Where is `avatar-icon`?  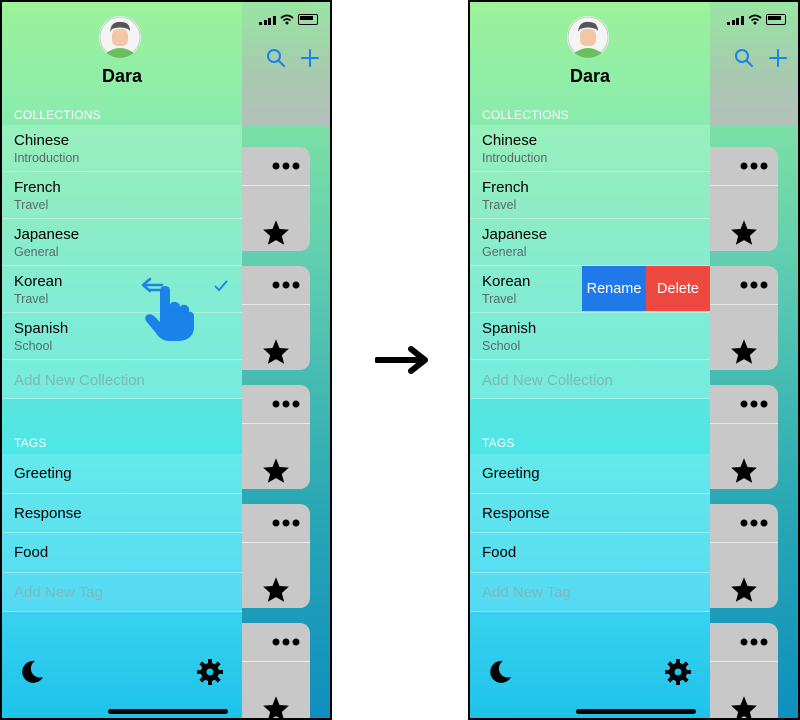
avatar-icon is located at coordinates (588, 37).